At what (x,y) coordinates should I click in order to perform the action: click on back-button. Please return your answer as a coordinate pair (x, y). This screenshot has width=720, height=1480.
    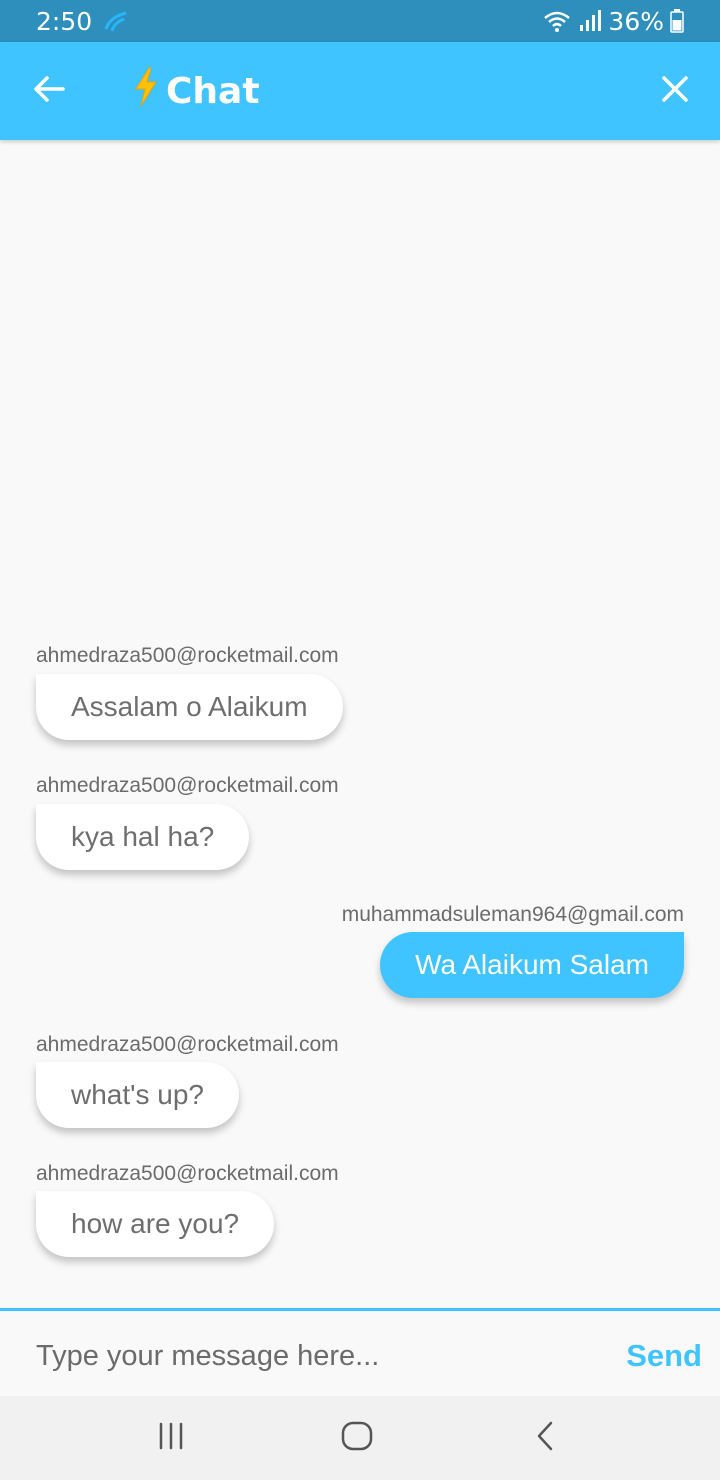
    Looking at the image, I should click on (49, 91).